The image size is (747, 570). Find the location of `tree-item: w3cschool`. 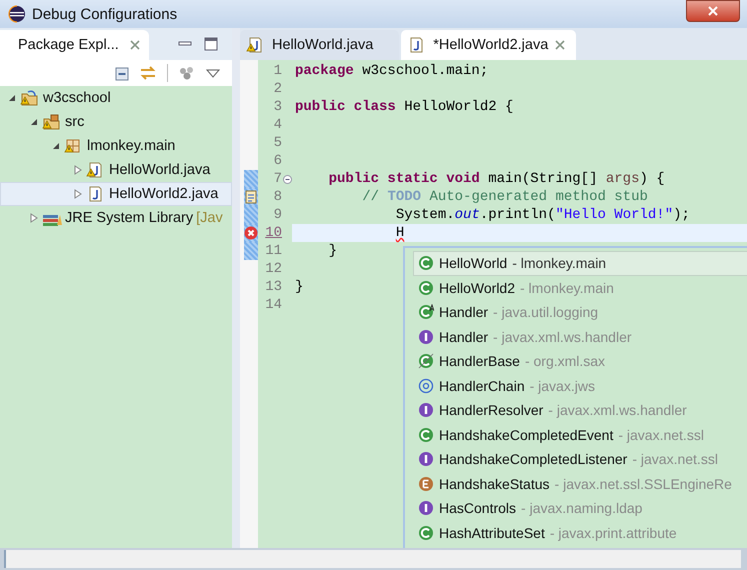

tree-item: w3cschool is located at coordinates (116, 98).